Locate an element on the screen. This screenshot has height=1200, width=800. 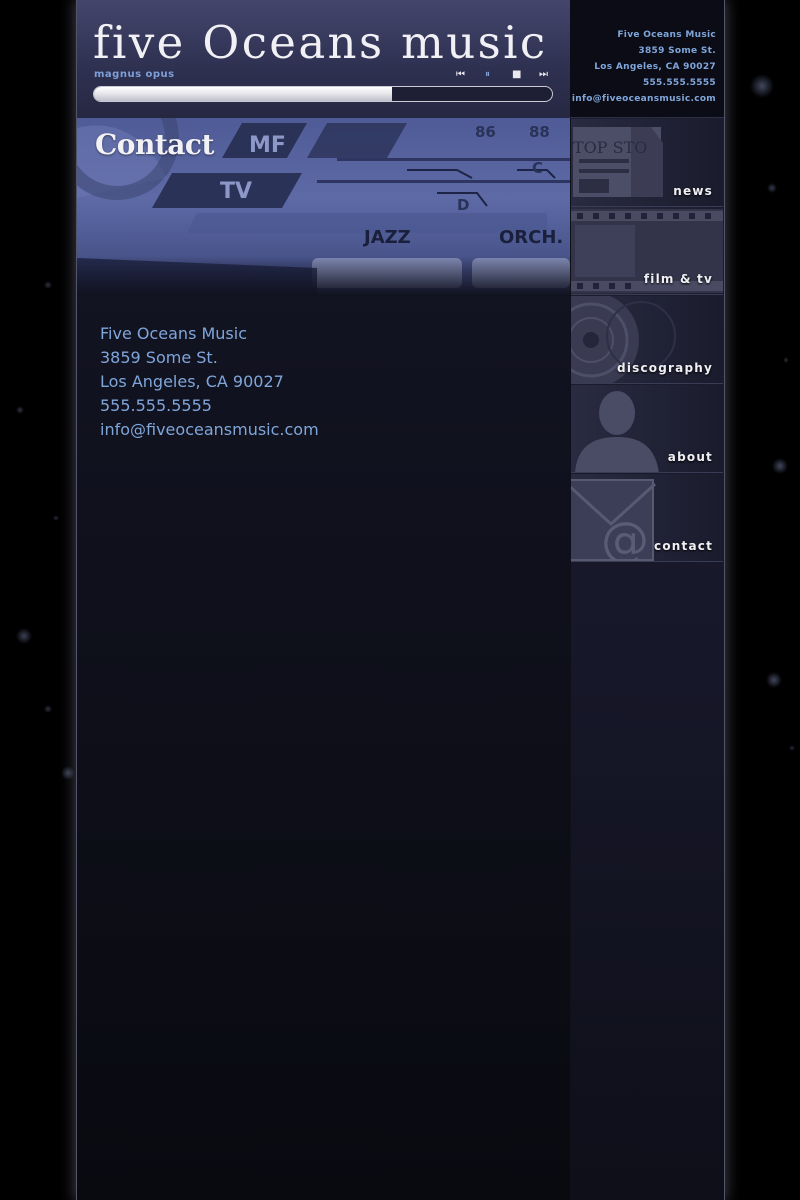
contact-street: 3859 Some St. is located at coordinates (159, 357).